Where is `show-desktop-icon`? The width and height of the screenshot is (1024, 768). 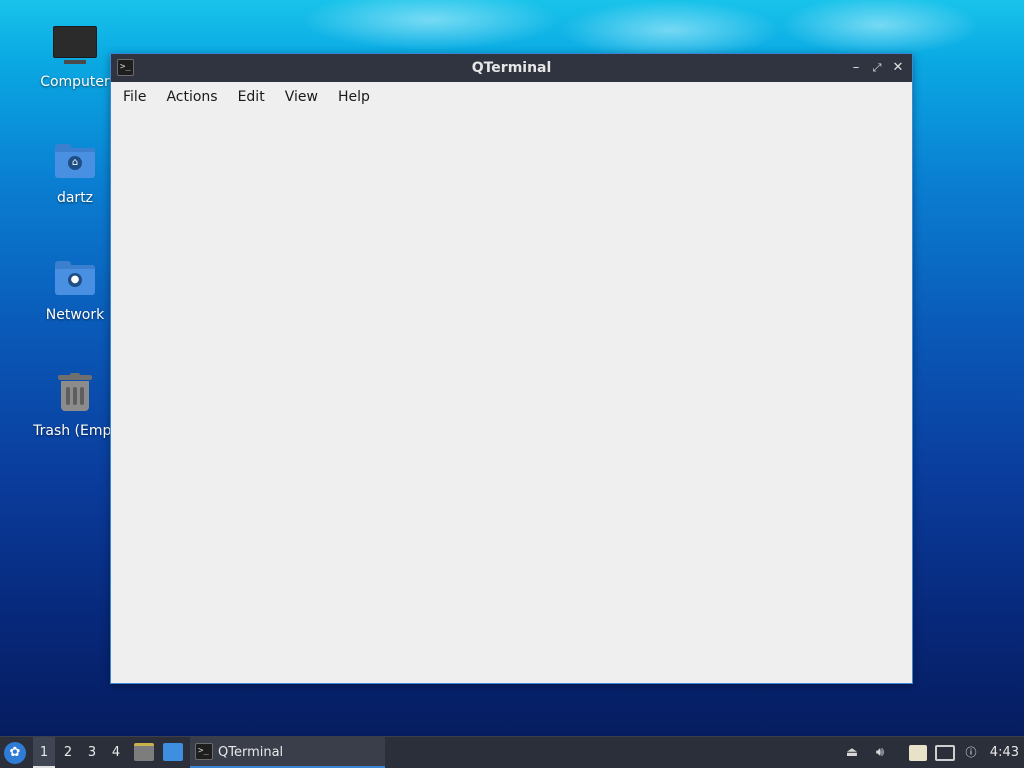
show-desktop-icon is located at coordinates (173, 752).